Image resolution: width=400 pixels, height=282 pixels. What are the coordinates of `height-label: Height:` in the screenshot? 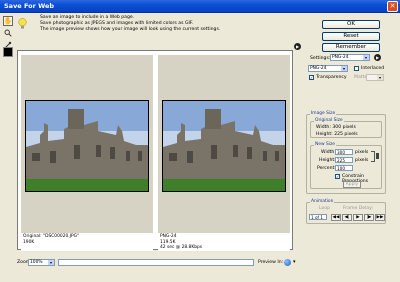 It's located at (327, 160).